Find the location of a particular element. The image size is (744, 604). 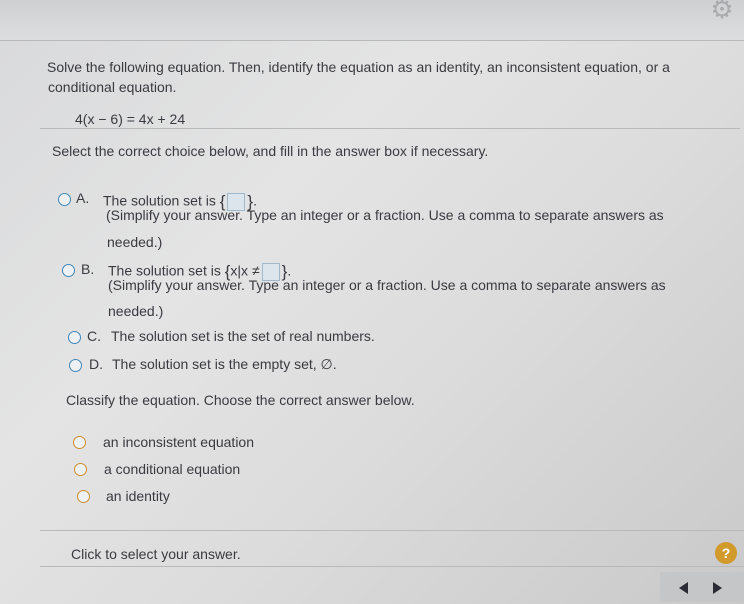

question-prompt-line2: conditional equation. is located at coordinates (112, 87).